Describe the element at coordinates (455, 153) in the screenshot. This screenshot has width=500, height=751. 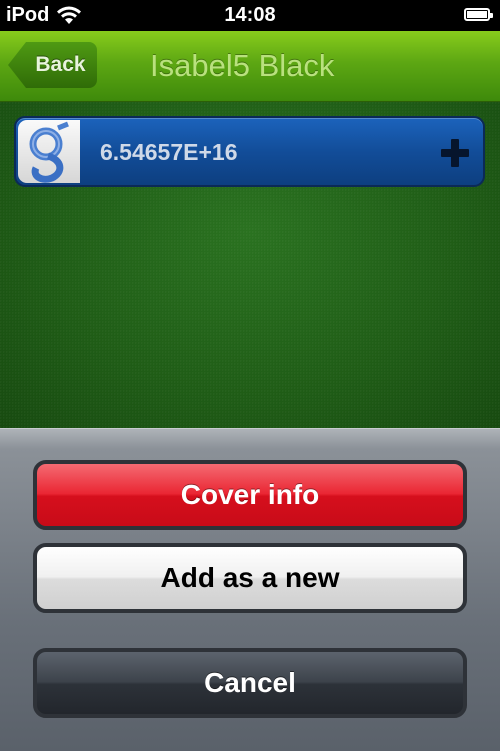
I see `plus-icon` at that location.